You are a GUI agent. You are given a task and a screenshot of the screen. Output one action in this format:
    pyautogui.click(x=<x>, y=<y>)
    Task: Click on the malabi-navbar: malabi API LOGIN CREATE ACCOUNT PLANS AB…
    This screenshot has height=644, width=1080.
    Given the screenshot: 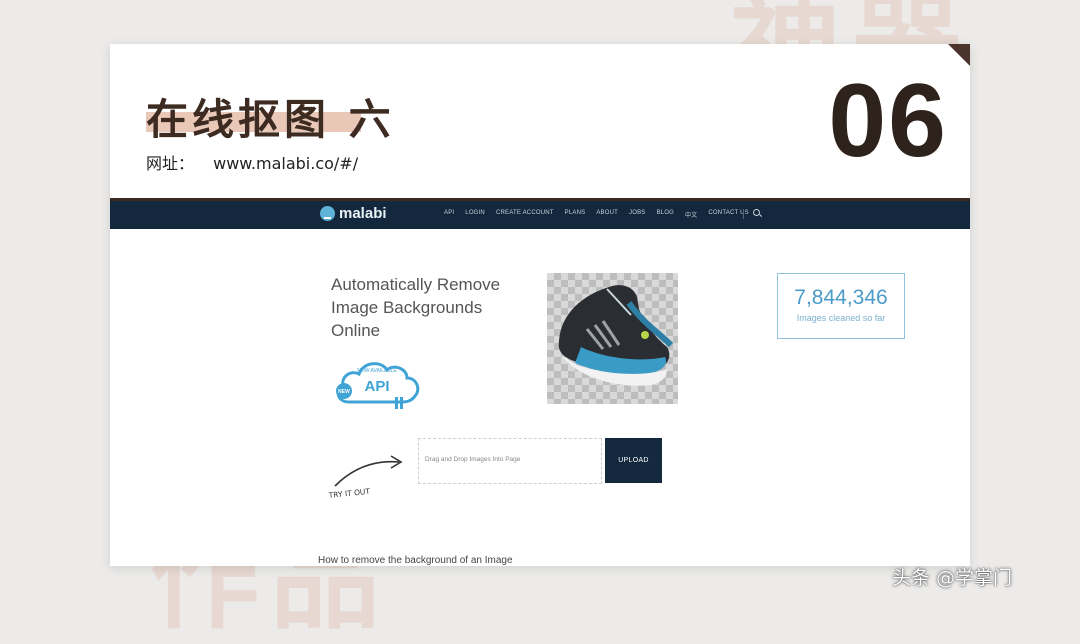 What is the action you would take?
    pyautogui.click(x=540, y=213)
    